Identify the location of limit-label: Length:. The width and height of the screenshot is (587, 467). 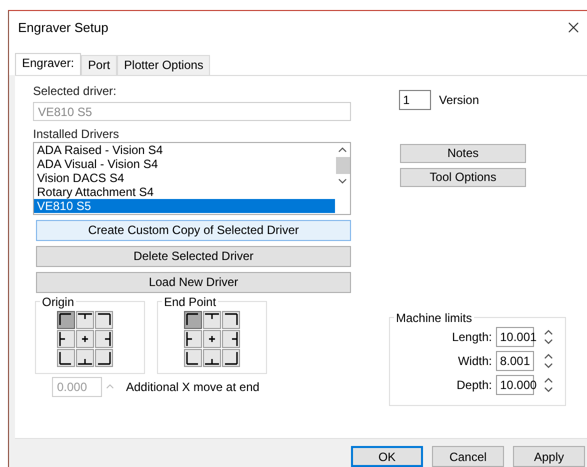
(472, 337).